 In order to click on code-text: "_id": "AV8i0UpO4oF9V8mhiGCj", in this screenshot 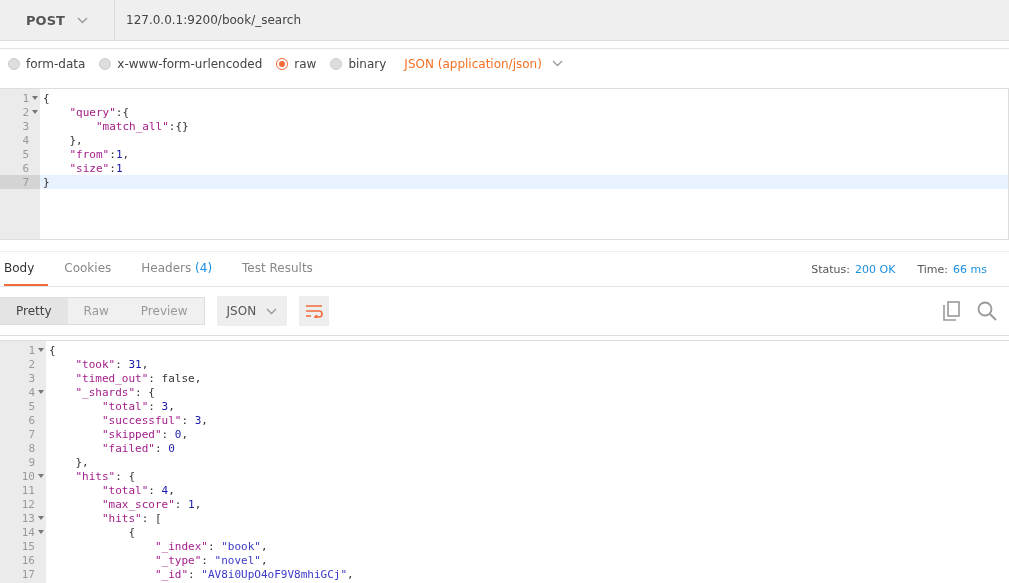, I will do `click(253, 574)`.